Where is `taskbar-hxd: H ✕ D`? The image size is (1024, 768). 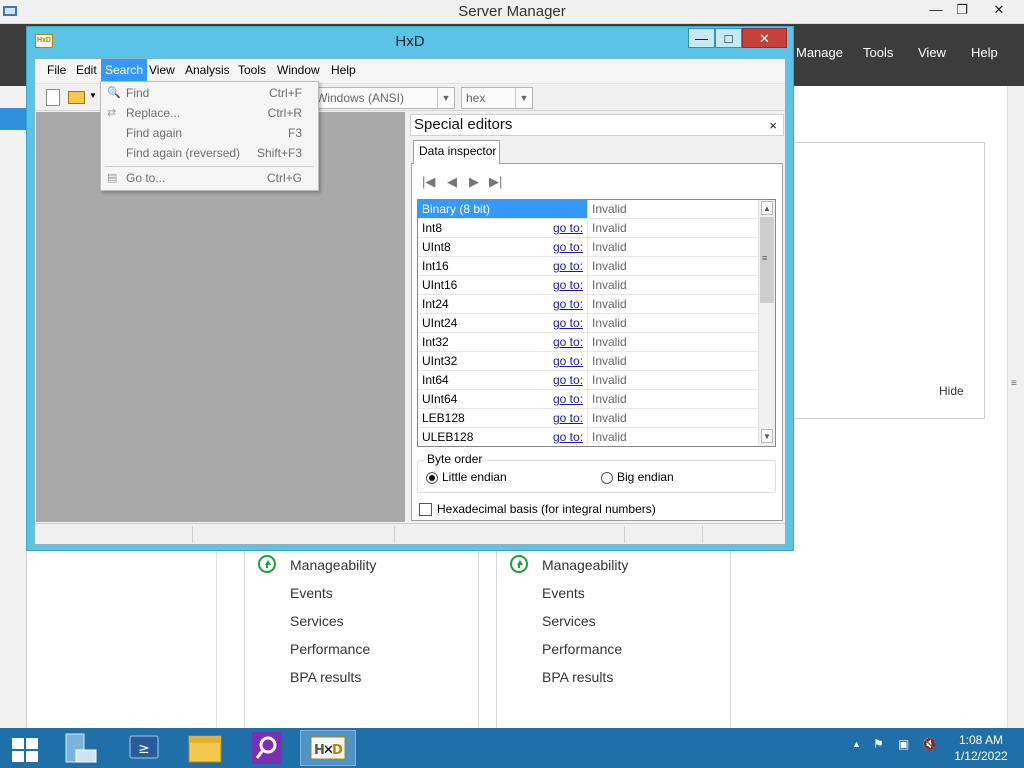 taskbar-hxd: H ✕ D is located at coordinates (328, 748).